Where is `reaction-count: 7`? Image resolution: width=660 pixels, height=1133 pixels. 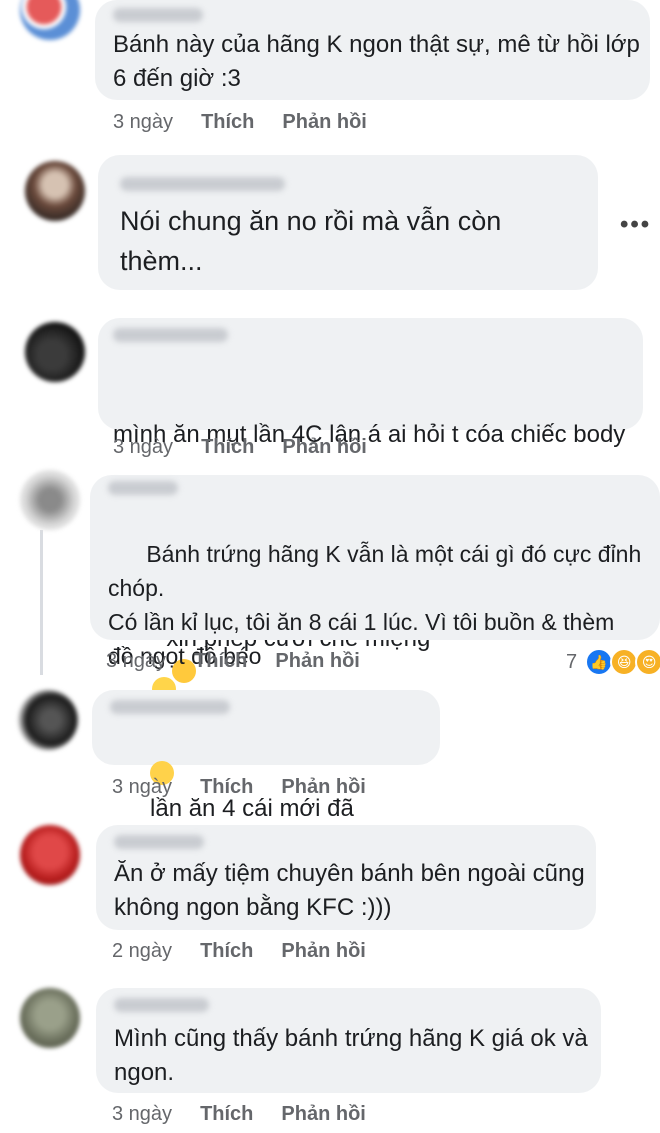 reaction-count: 7 is located at coordinates (572, 661).